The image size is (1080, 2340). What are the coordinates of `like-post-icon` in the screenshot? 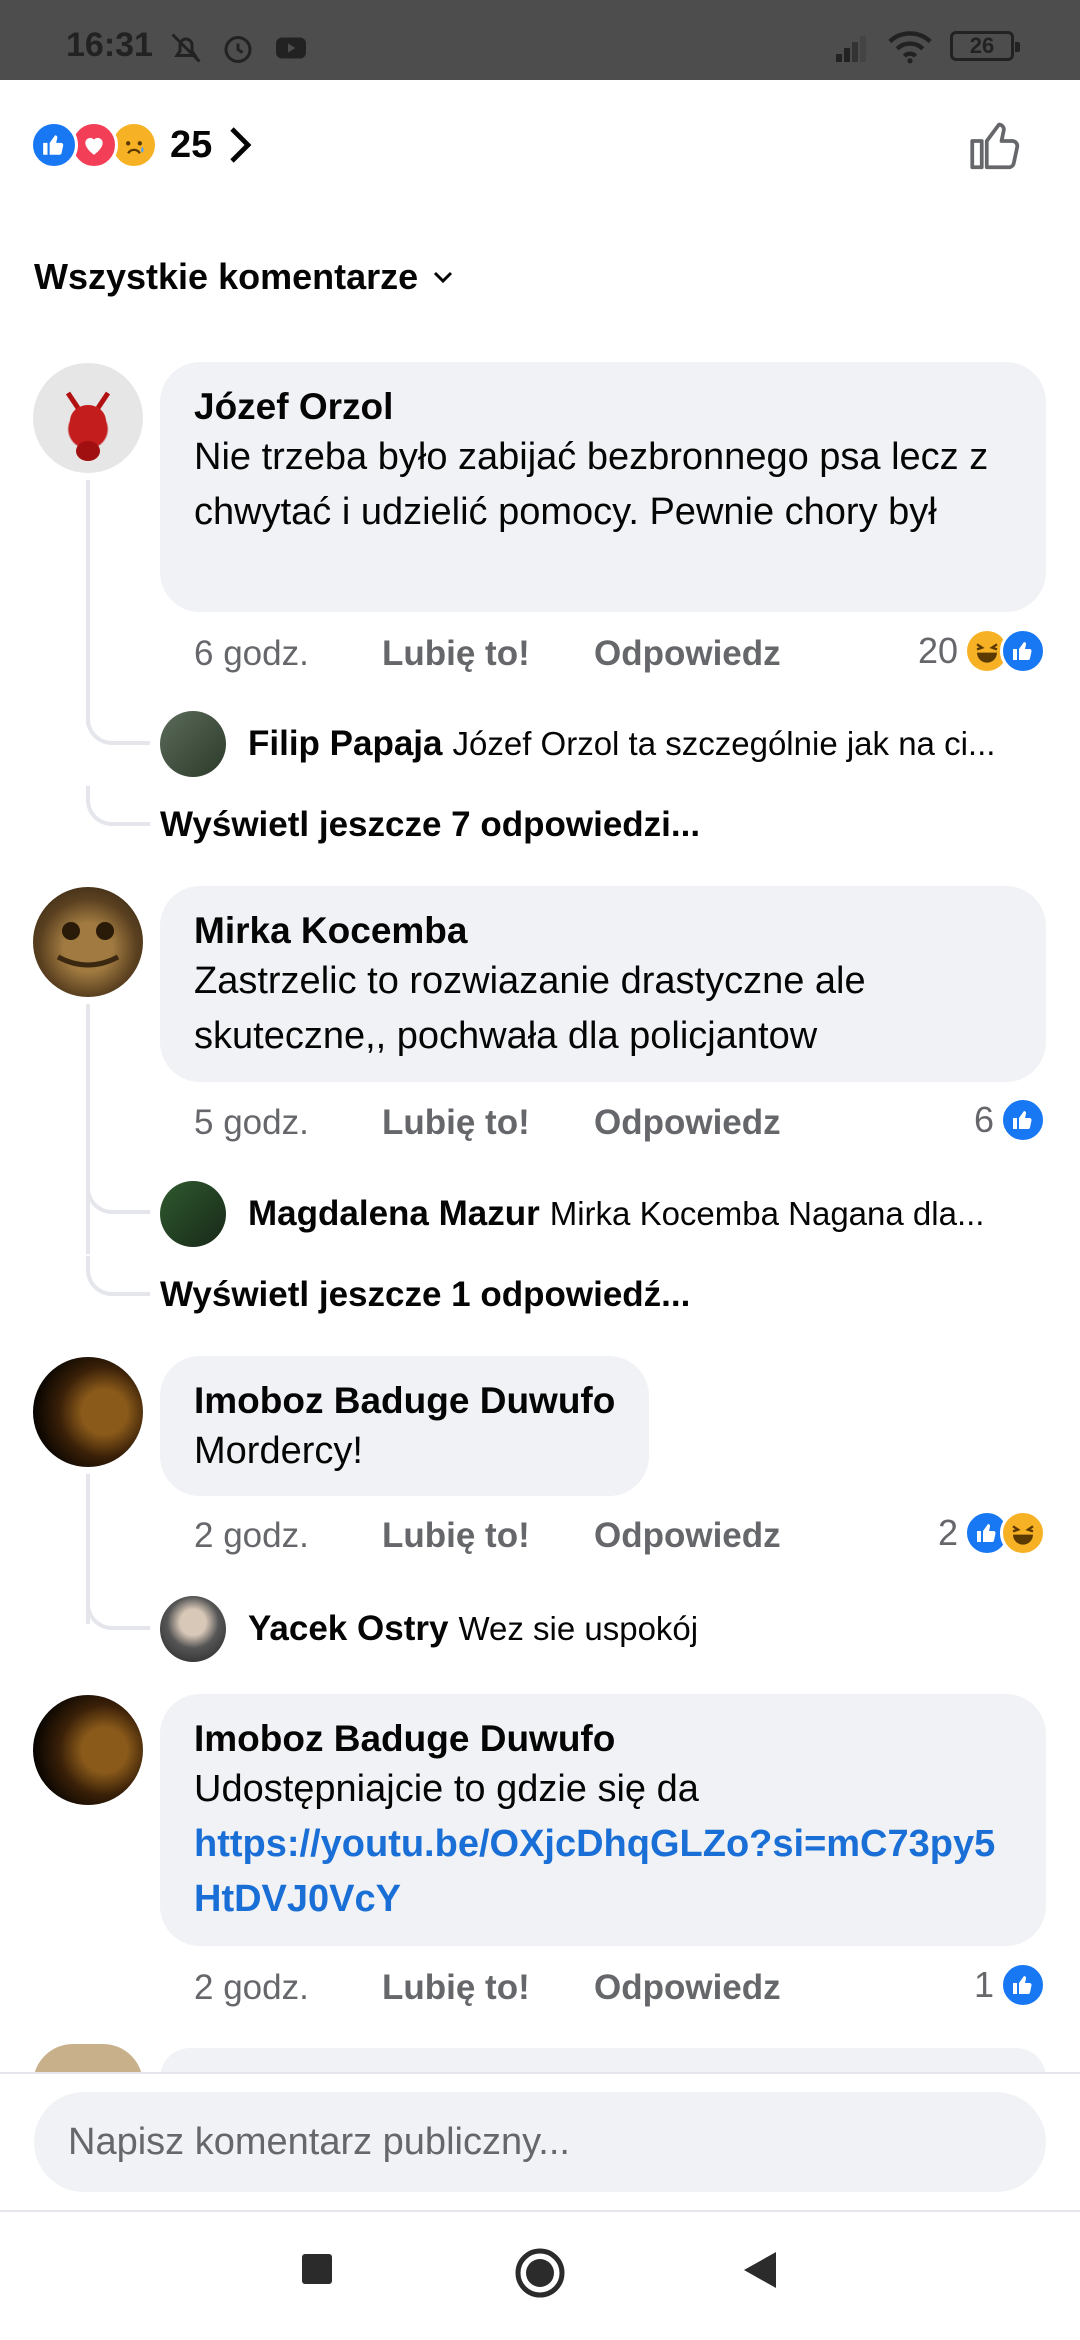 It's located at (996, 146).